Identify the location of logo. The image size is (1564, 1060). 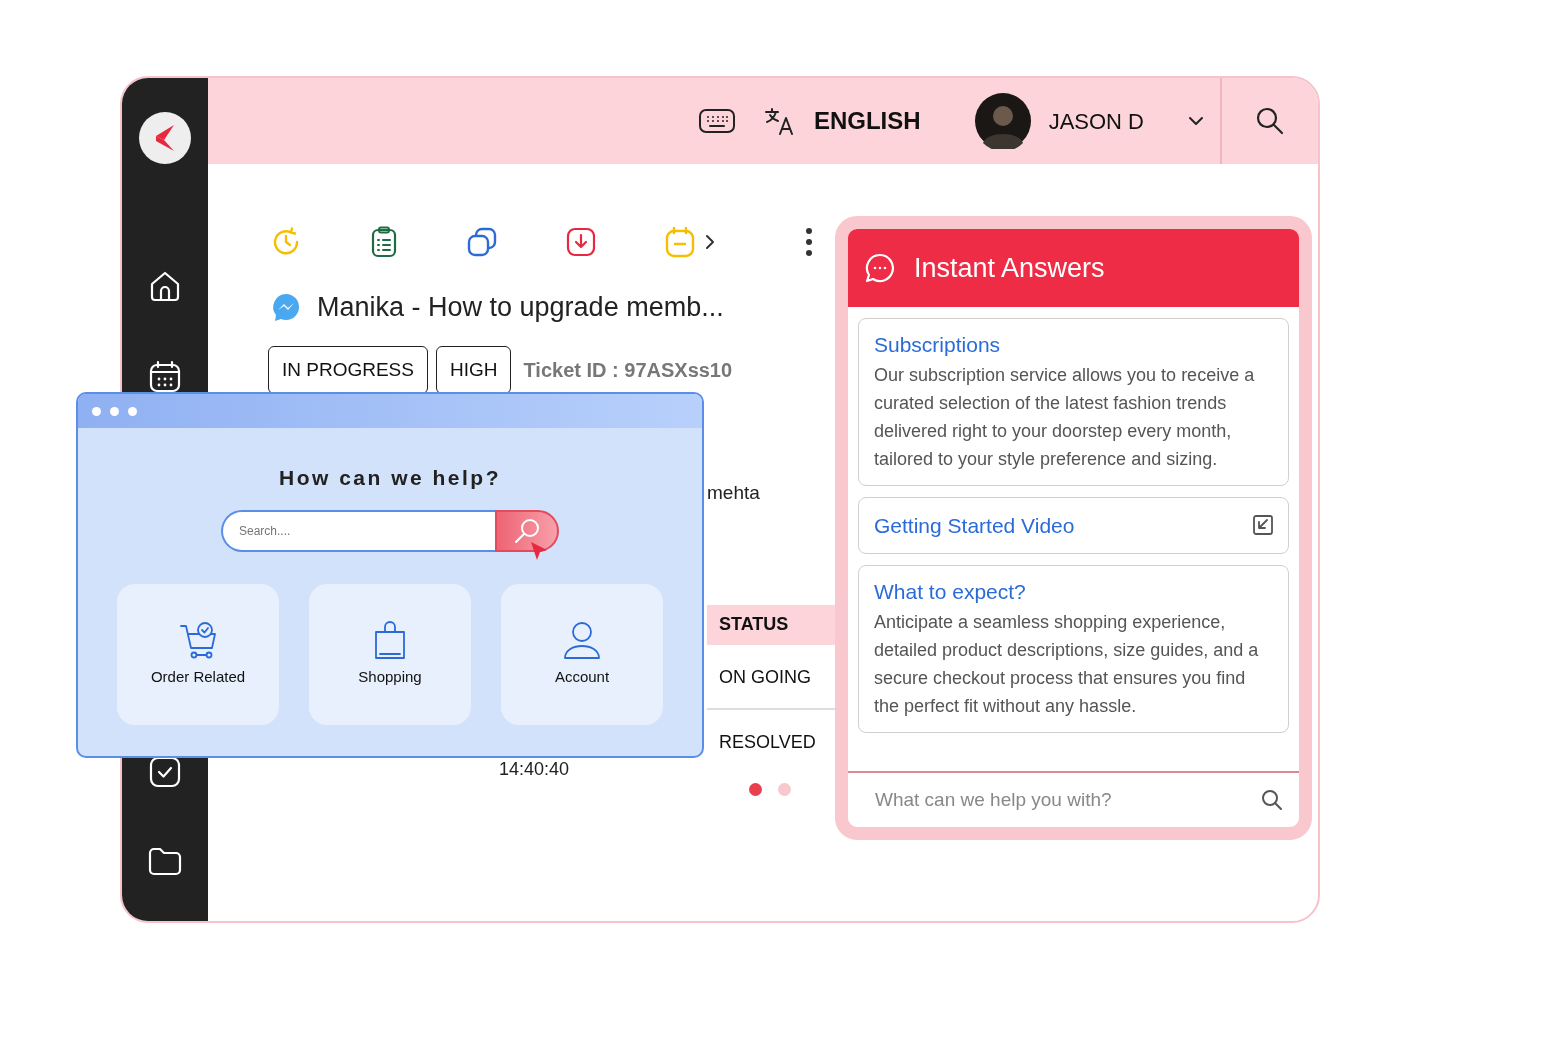
(165, 138).